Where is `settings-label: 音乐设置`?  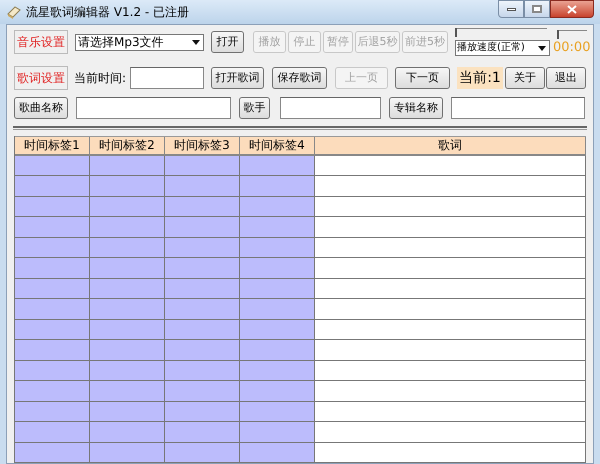 settings-label: 音乐设置 is located at coordinates (41, 42).